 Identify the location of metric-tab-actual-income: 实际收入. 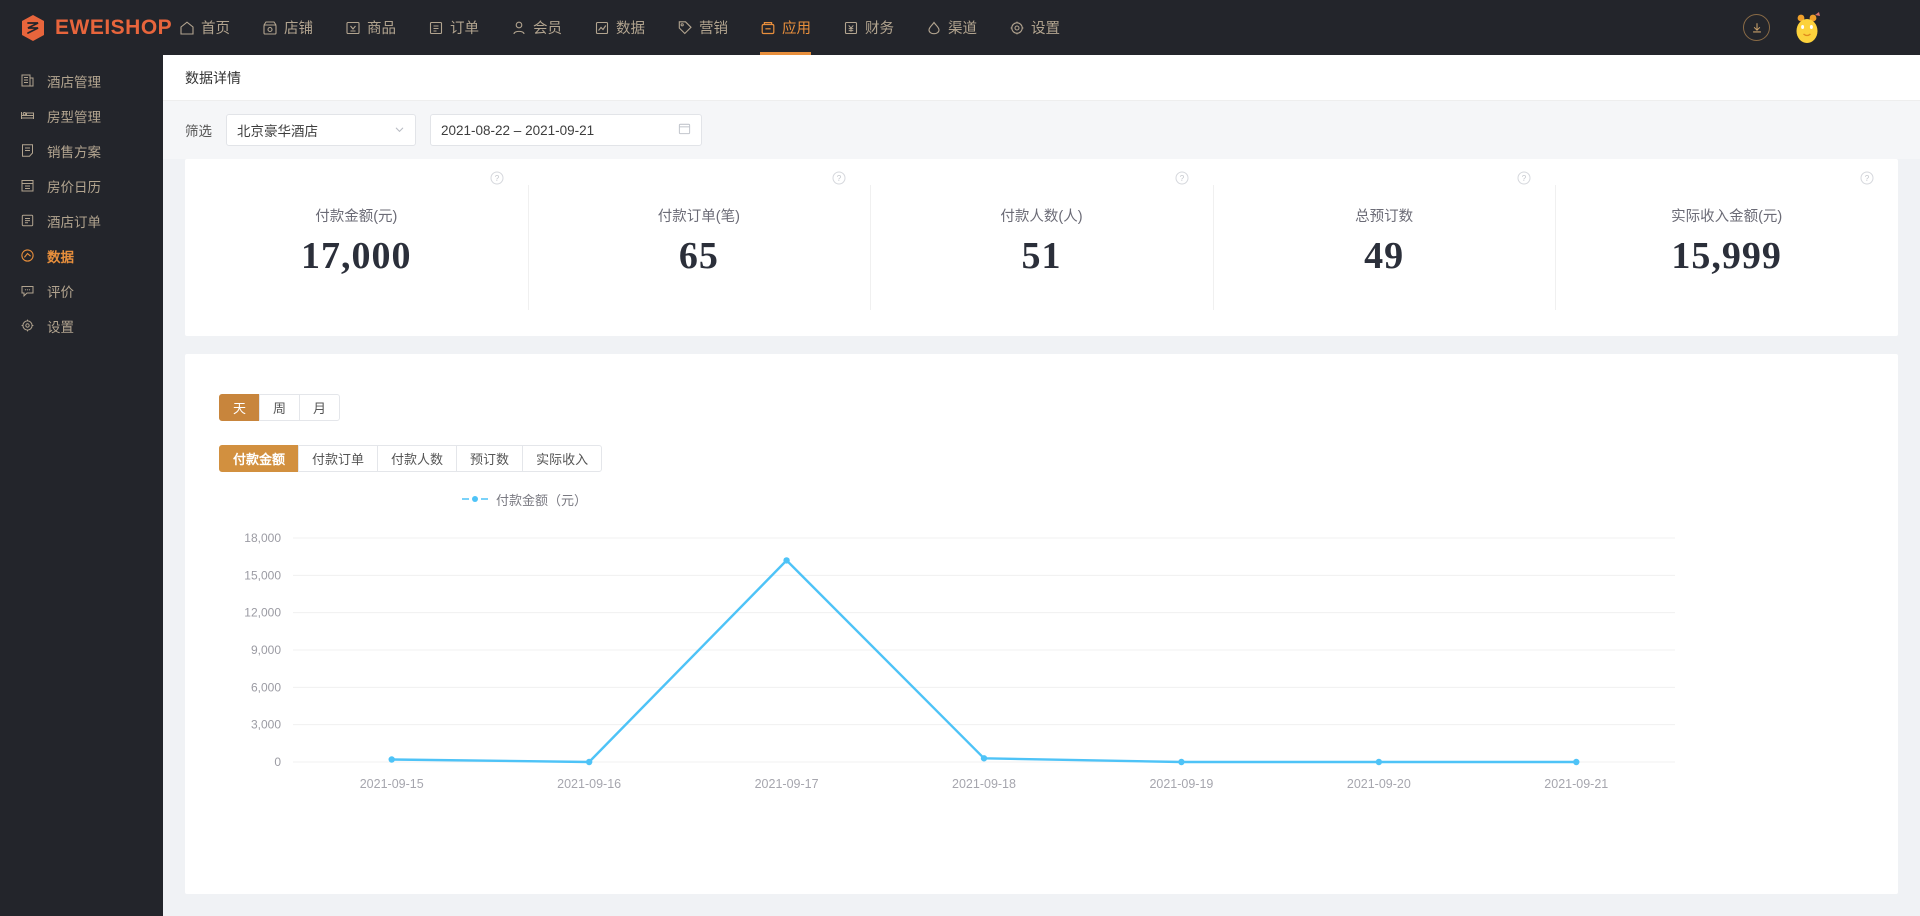
(562, 458).